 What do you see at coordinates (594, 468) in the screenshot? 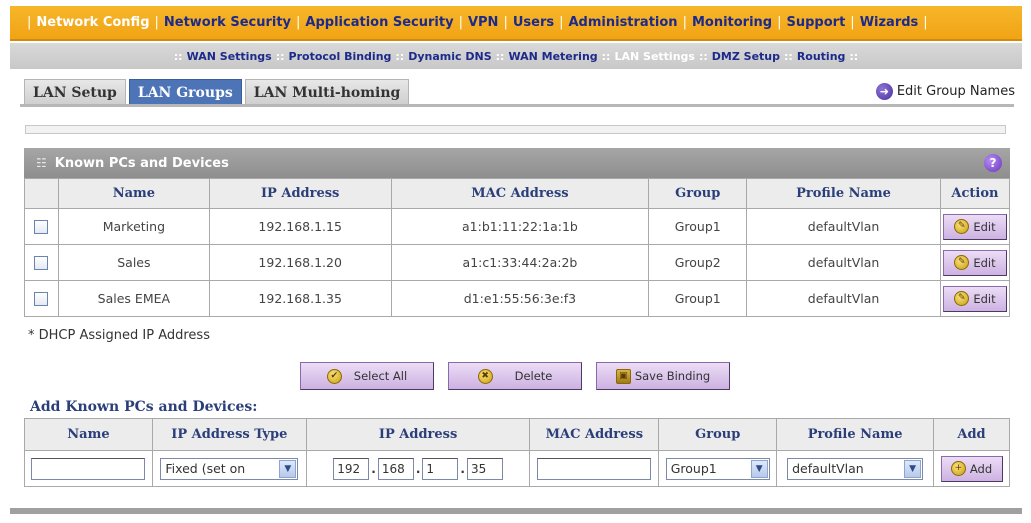
I see `mac-address-input` at bounding box center [594, 468].